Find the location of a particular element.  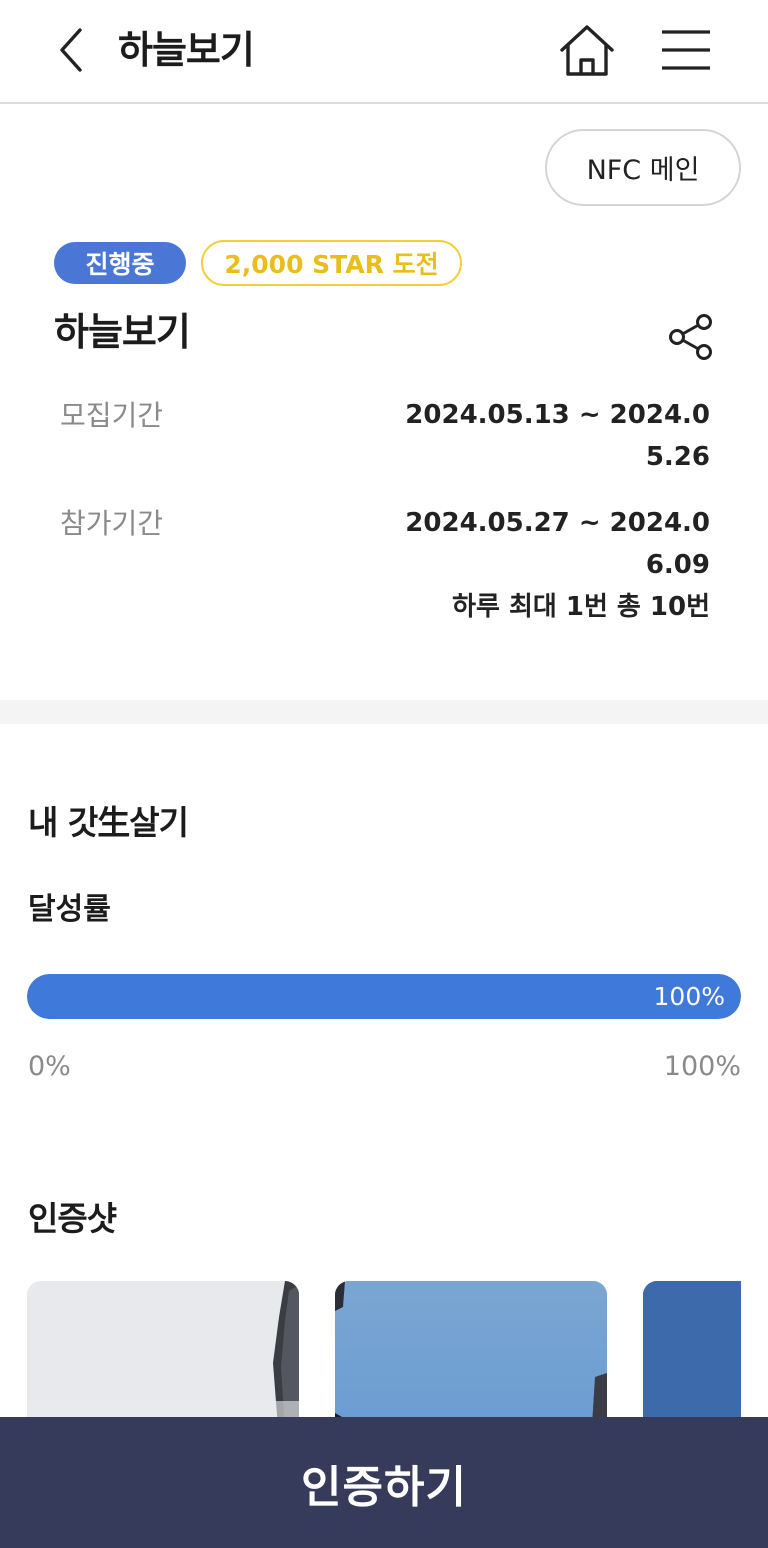

home-button is located at coordinates (587, 51).